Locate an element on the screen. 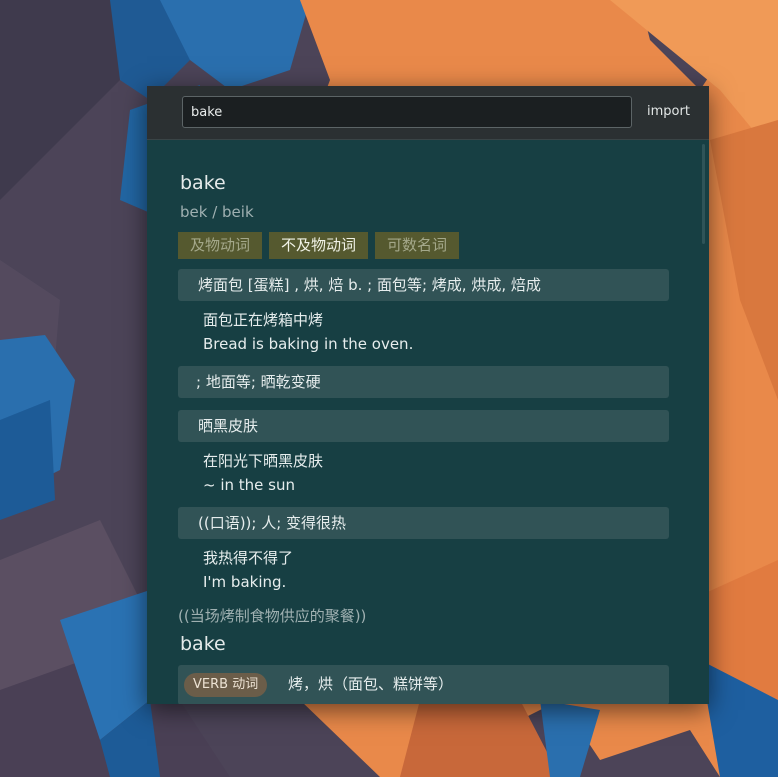 The image size is (778, 777). example-en: I'm baking. is located at coordinates (245, 582).